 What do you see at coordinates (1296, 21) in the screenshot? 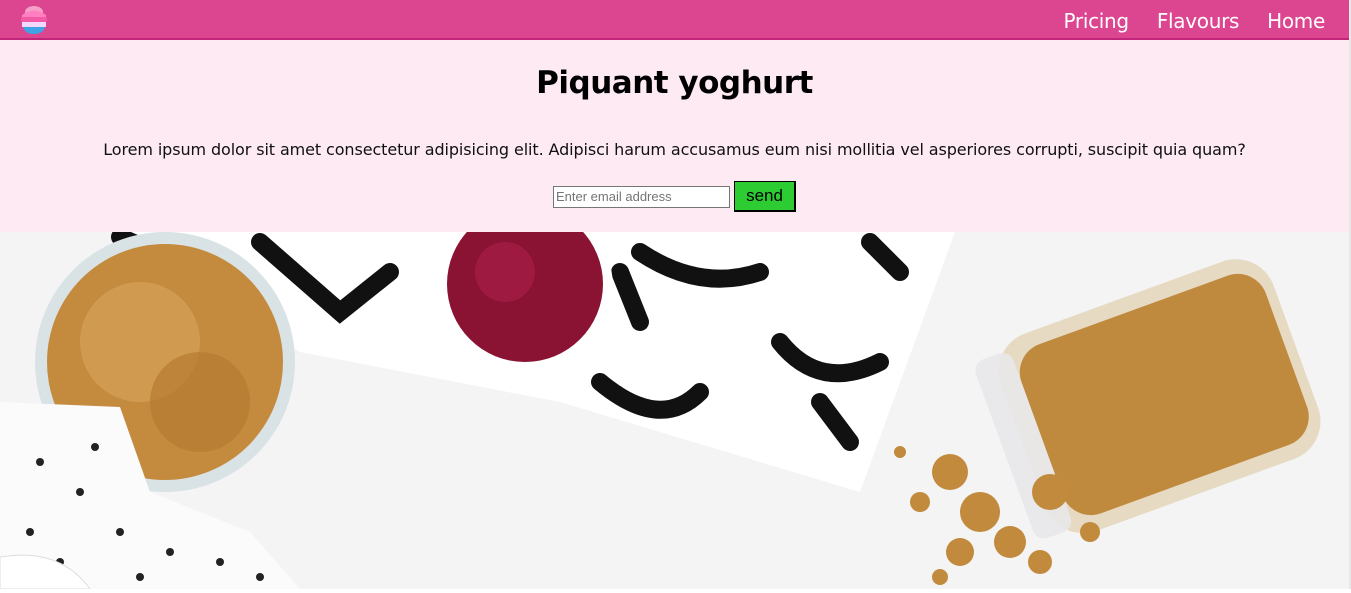
I see `nav-link-home: Home` at bounding box center [1296, 21].